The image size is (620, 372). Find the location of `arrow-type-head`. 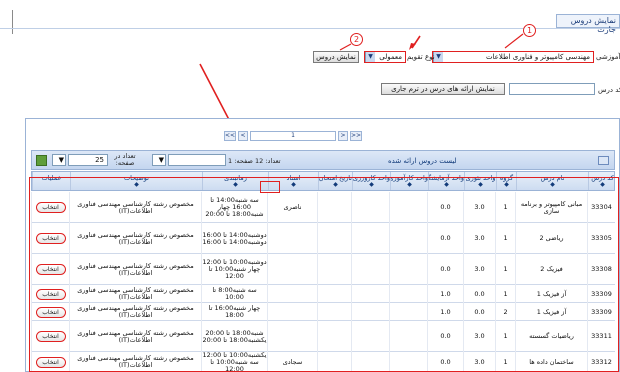

arrow-type-head is located at coordinates (412, 46).